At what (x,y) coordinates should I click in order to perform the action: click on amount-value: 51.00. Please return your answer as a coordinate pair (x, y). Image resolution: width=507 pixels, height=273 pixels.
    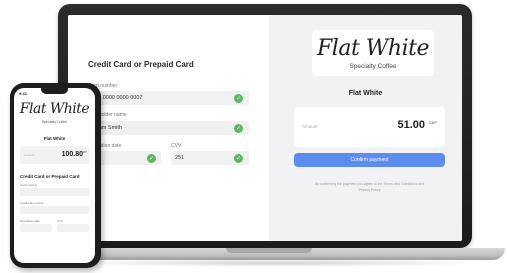
    Looking at the image, I should click on (411, 125).